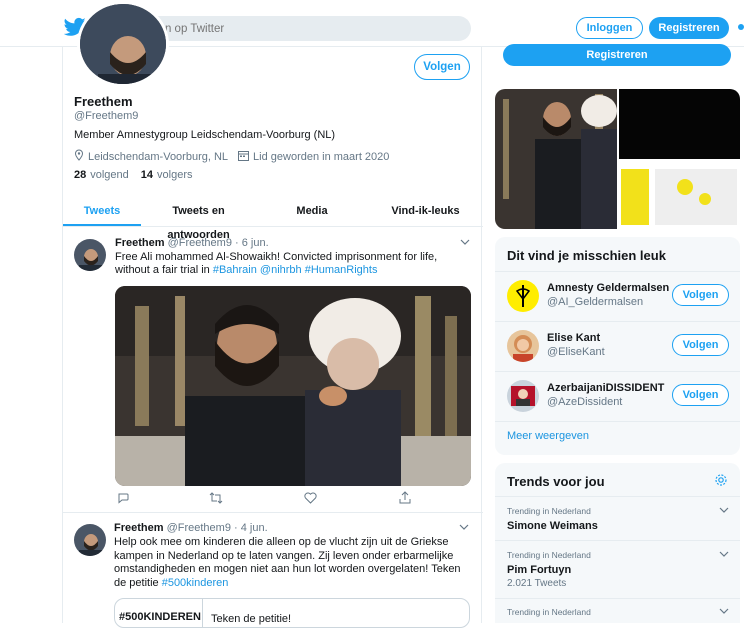 This screenshot has width=744, height=628. I want to click on suggestion-row: Elise Kant @EliseKant Volgen, so click(617, 346).